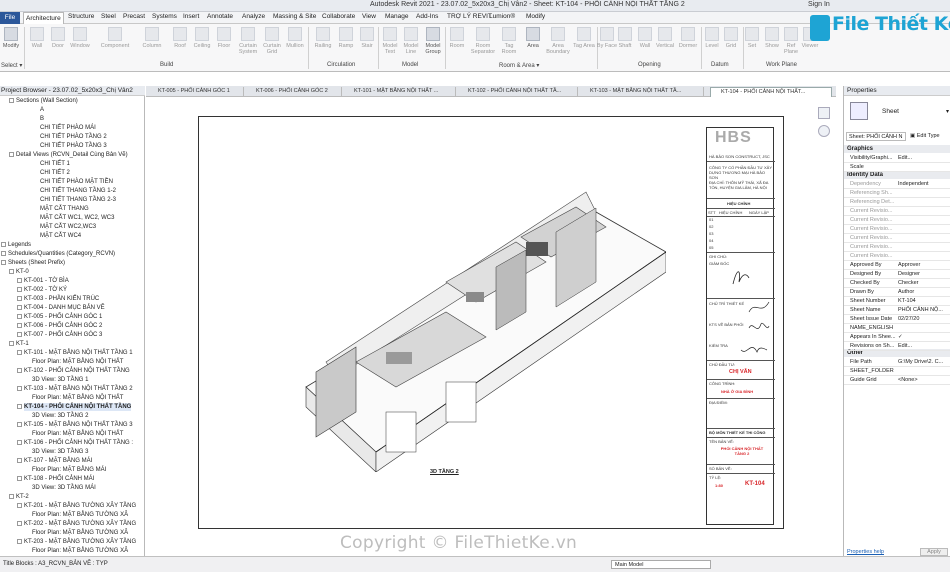 This screenshot has width=950, height=572. I want to click on dormer-button: Dormer, so click(688, 38).